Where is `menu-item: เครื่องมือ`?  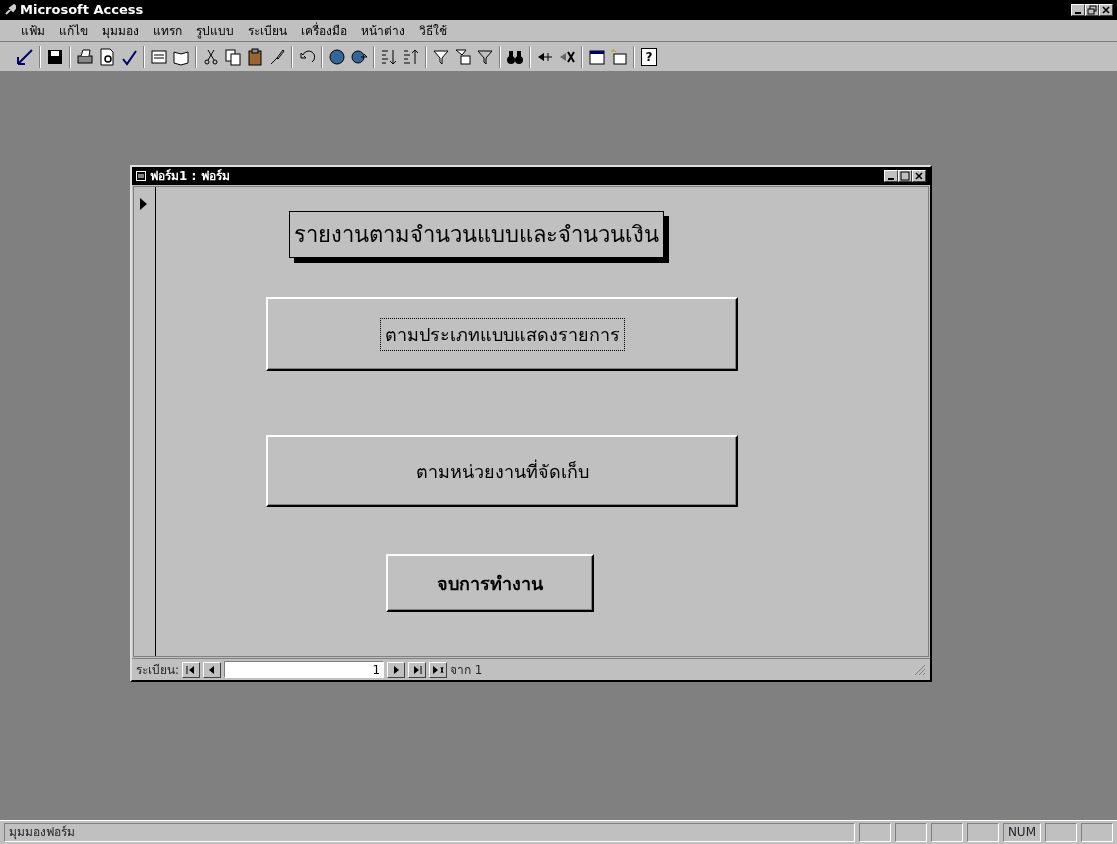 menu-item: เครื่องมือ is located at coordinates (324, 30).